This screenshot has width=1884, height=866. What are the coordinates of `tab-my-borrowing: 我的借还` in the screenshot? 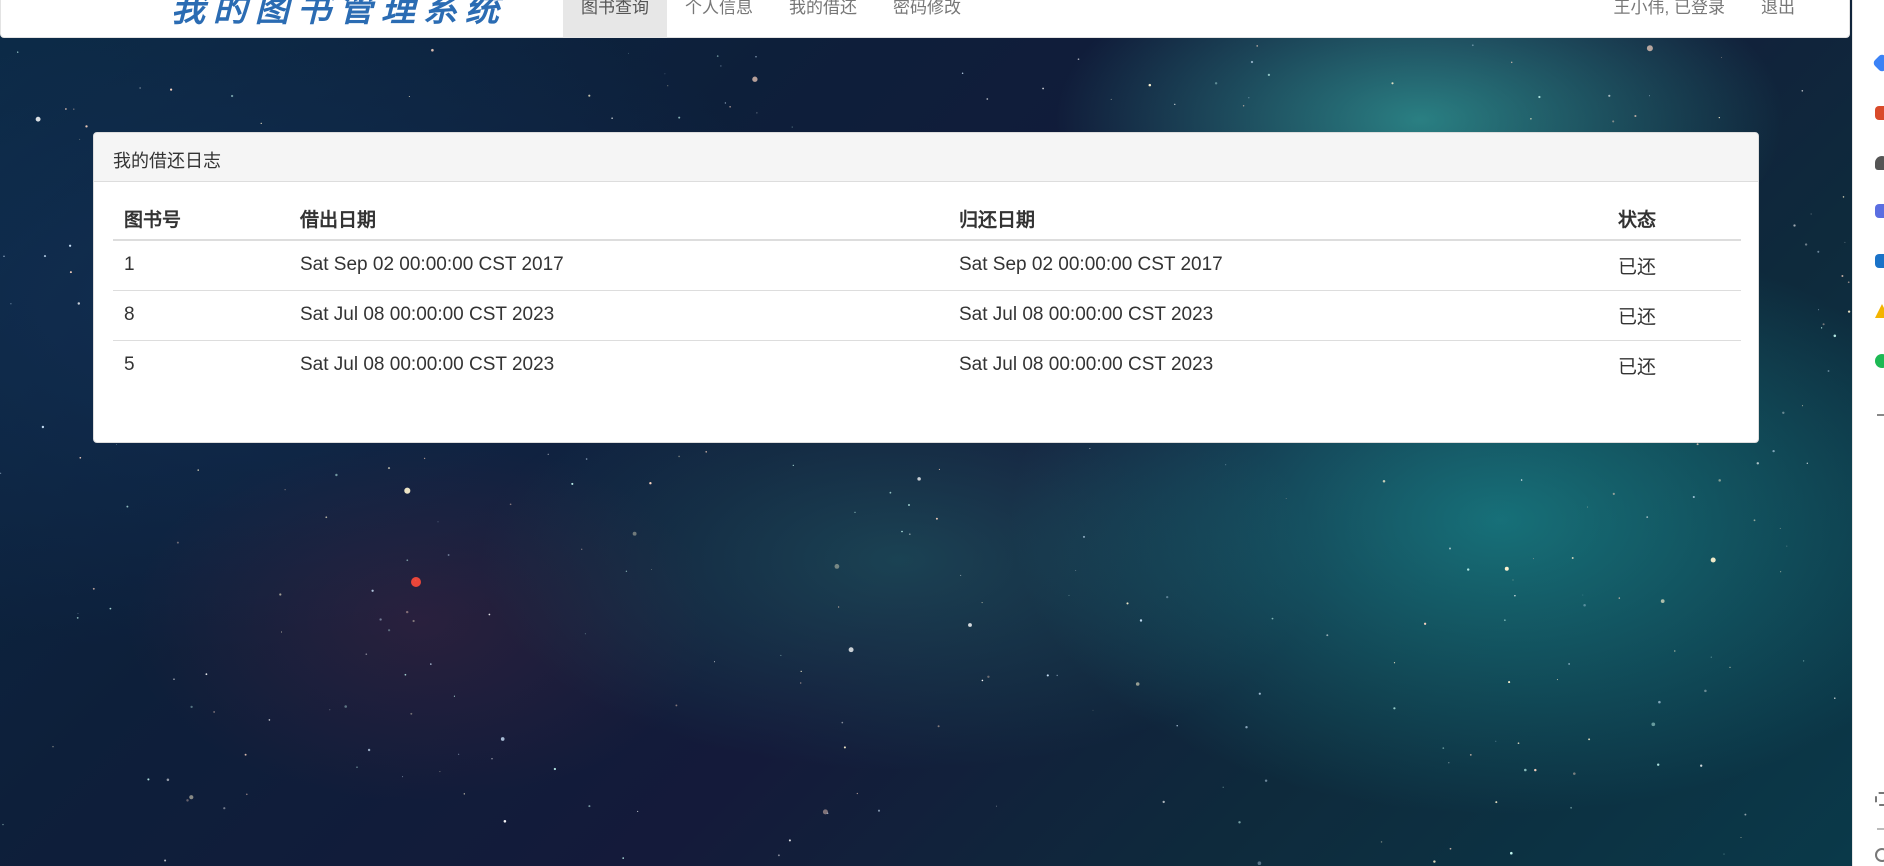 It's located at (823, 19).